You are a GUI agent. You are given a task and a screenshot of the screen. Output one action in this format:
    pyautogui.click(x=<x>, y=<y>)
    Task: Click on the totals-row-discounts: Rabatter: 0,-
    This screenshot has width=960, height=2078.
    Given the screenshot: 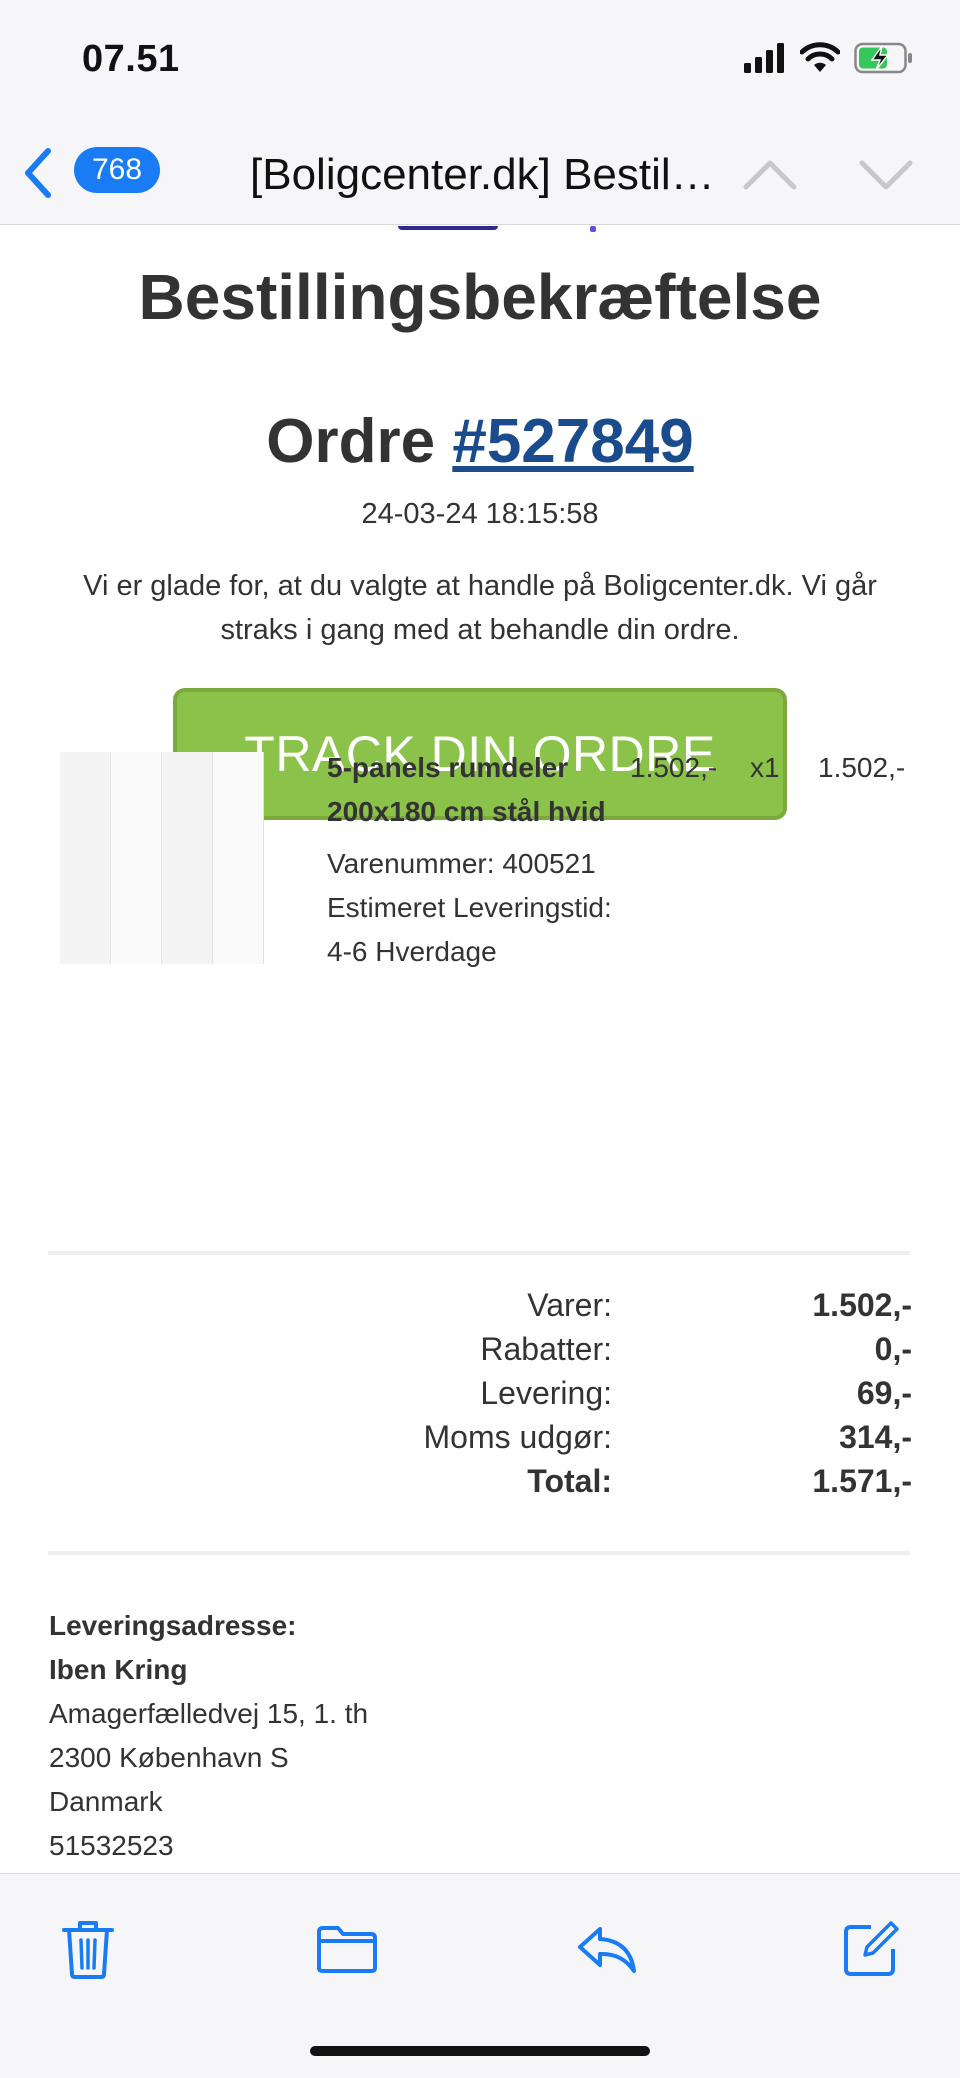 What is the action you would take?
    pyautogui.click(x=480, y=1349)
    